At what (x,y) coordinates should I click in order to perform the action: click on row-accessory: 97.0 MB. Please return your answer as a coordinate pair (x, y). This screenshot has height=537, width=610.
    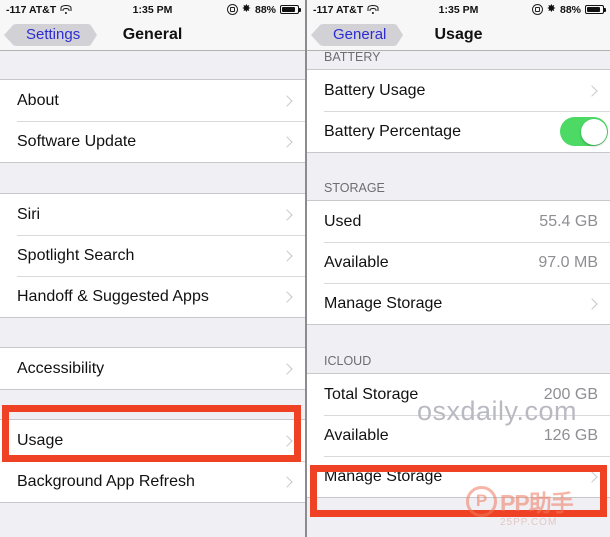
    Looking at the image, I should click on (568, 263).